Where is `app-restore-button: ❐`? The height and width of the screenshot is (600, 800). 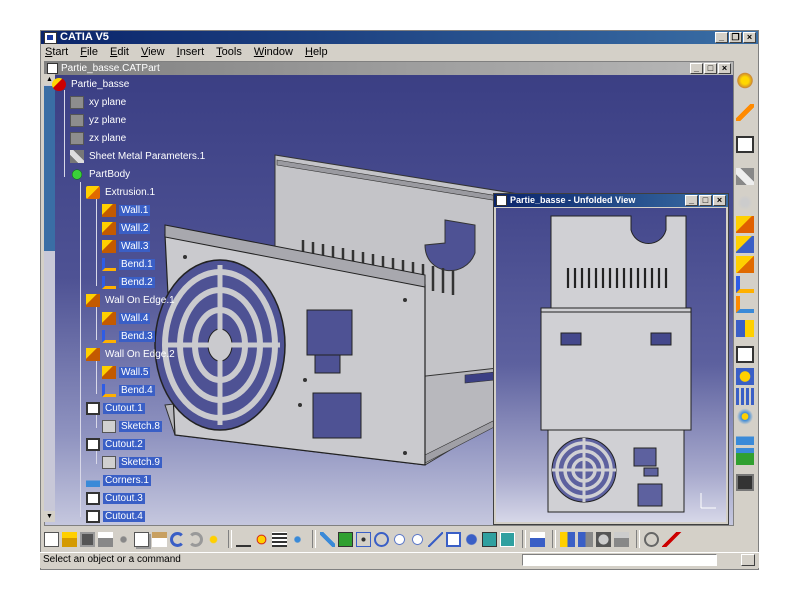
app-restore-button: ❐ is located at coordinates (735, 37).